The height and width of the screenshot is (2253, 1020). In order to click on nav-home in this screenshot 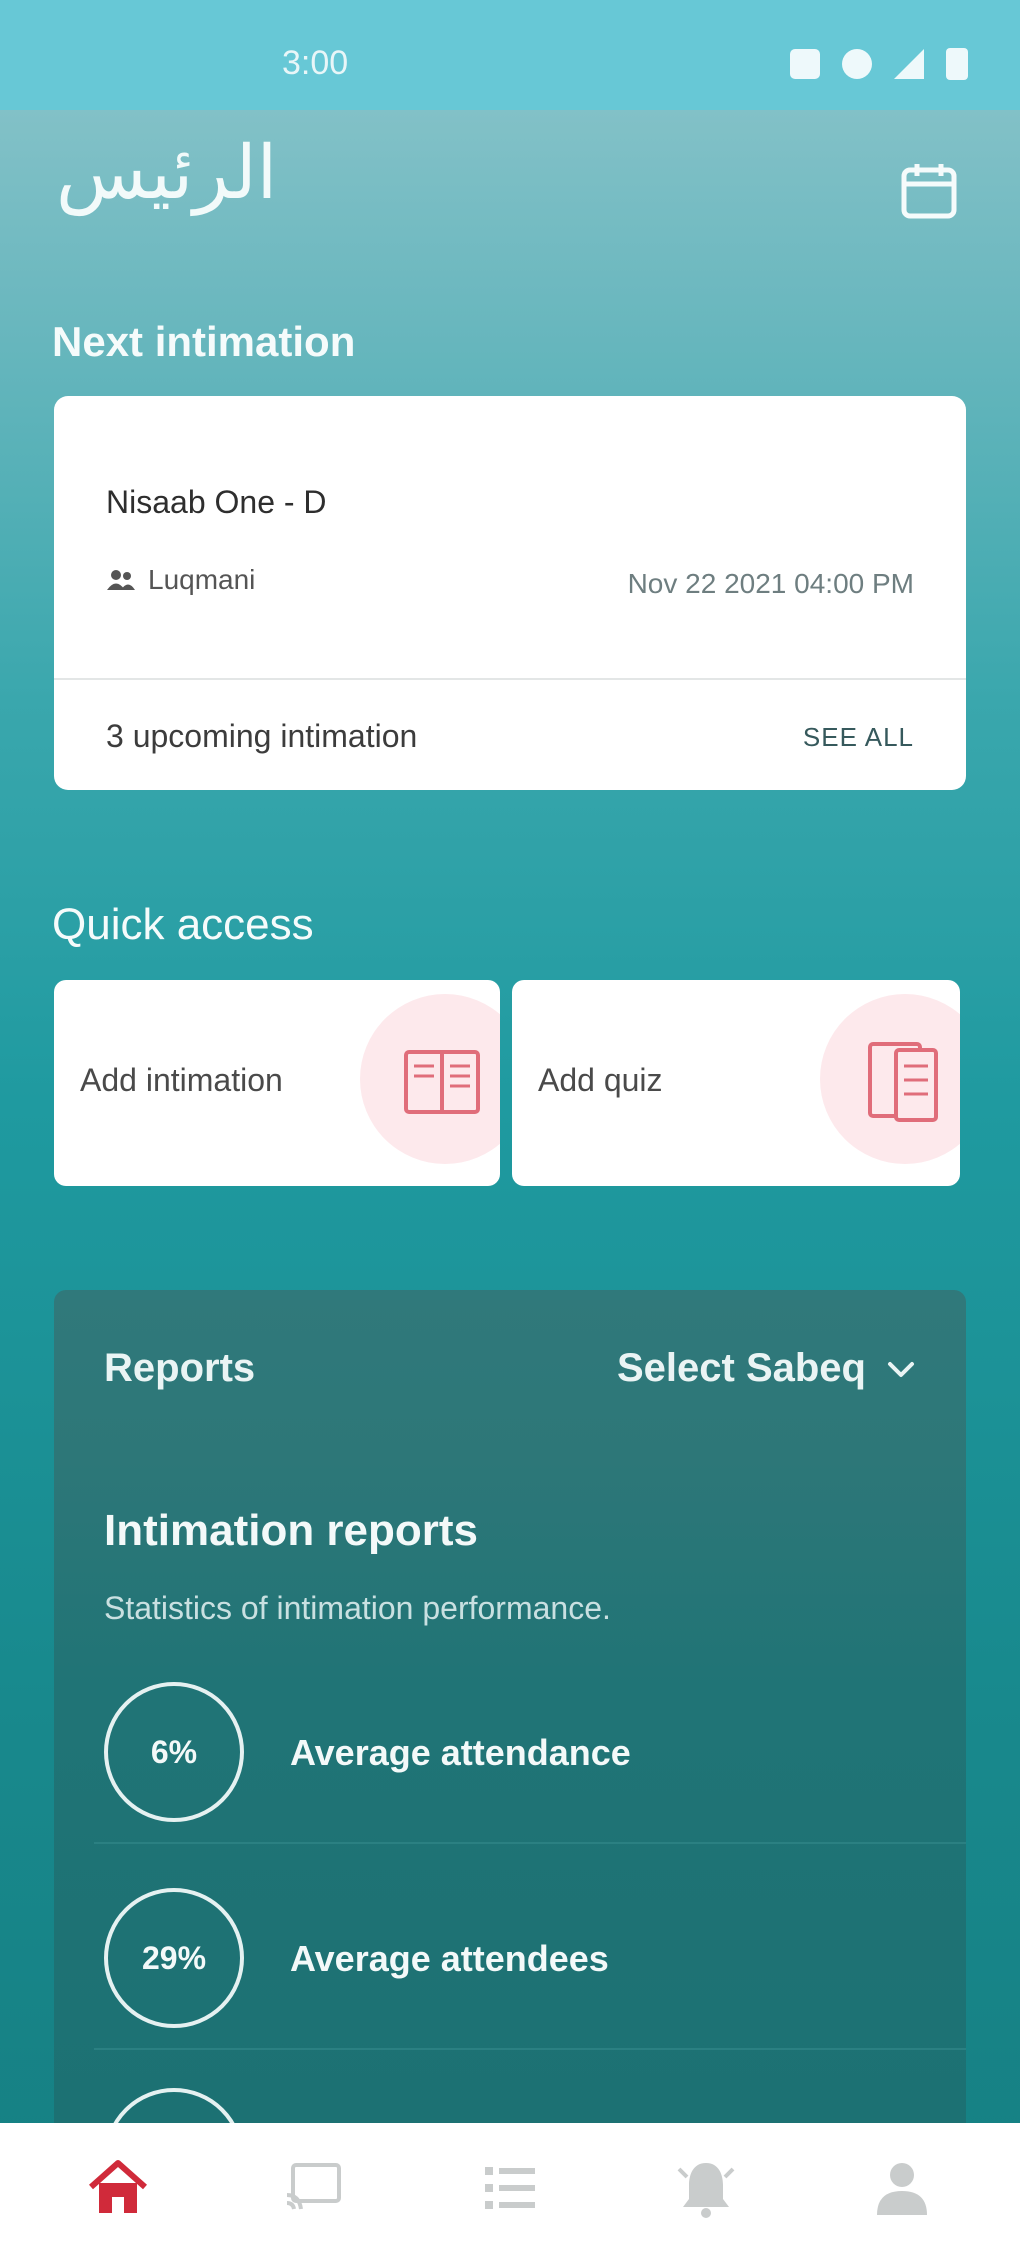, I will do `click(118, 2188)`.